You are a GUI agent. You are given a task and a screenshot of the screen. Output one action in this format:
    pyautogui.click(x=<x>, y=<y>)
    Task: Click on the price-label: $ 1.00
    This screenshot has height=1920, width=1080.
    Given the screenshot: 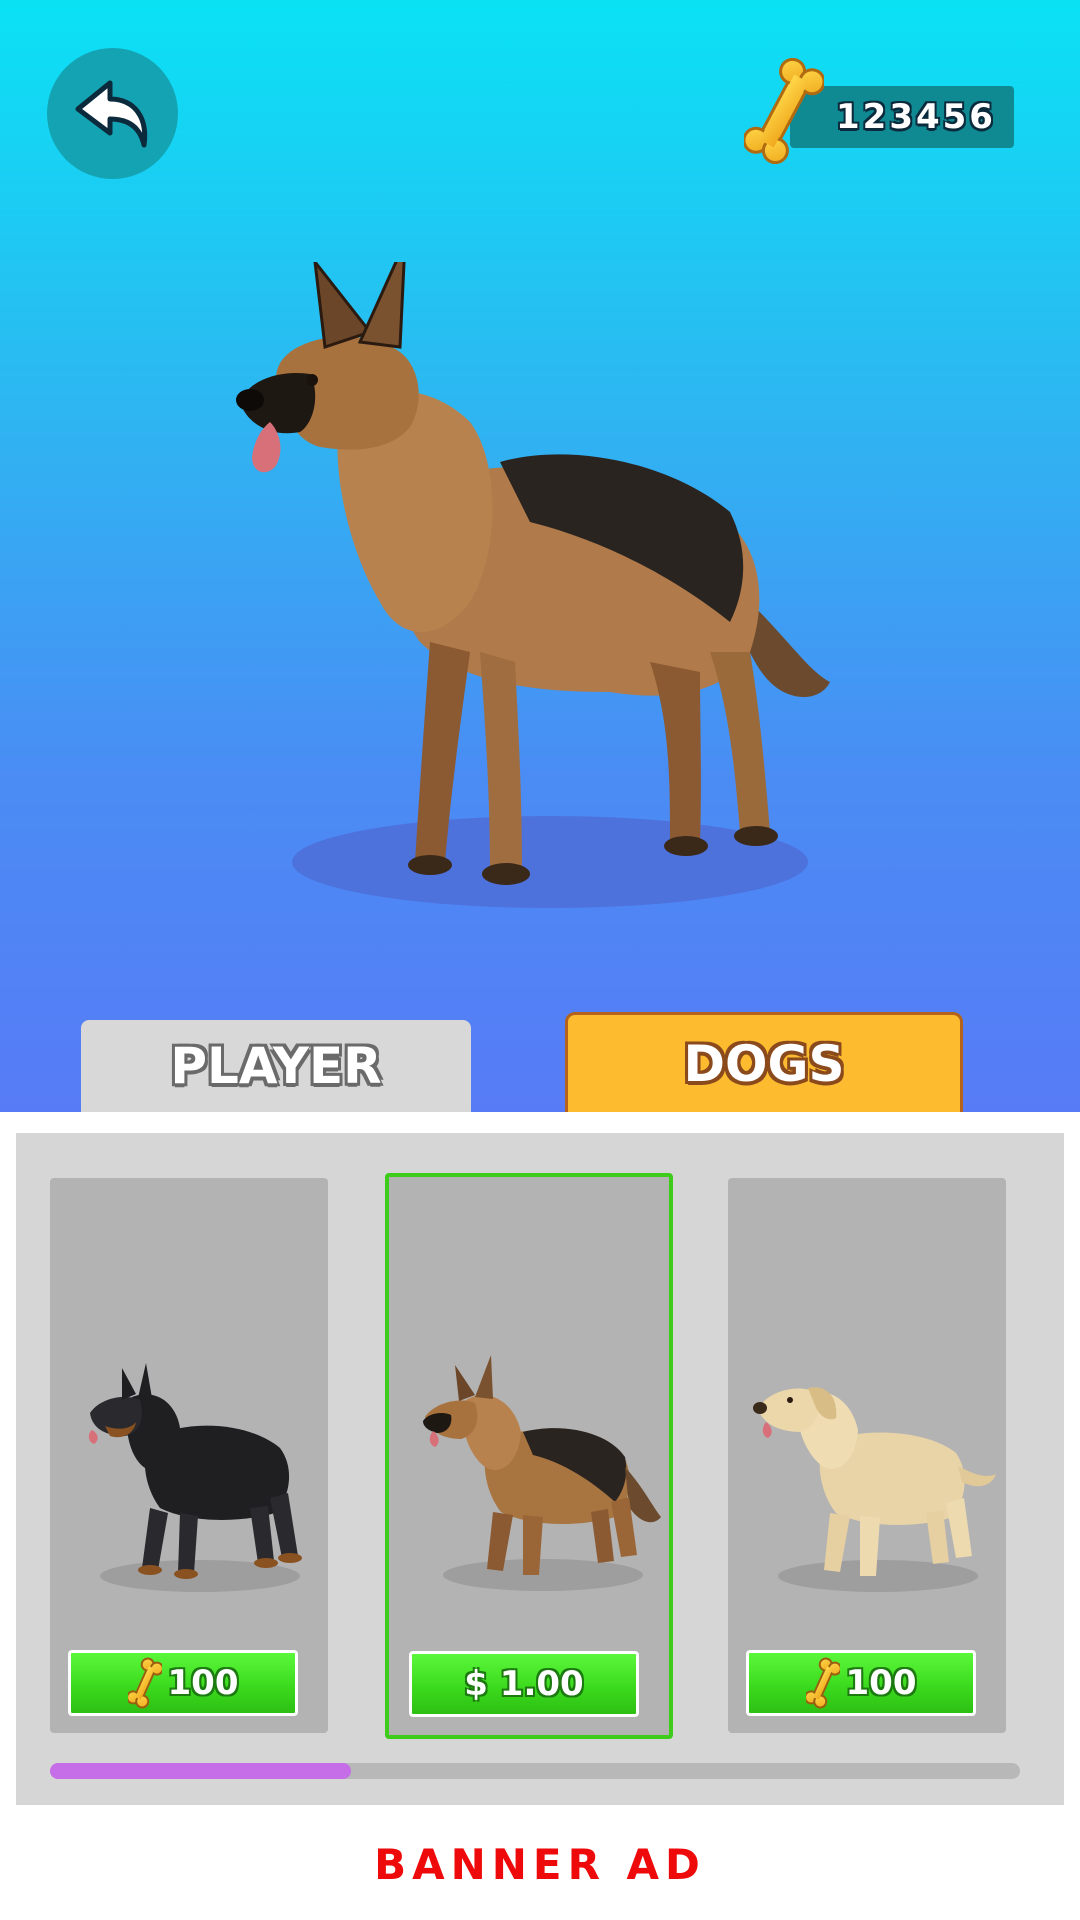 What is the action you would take?
    pyautogui.click(x=524, y=1684)
    